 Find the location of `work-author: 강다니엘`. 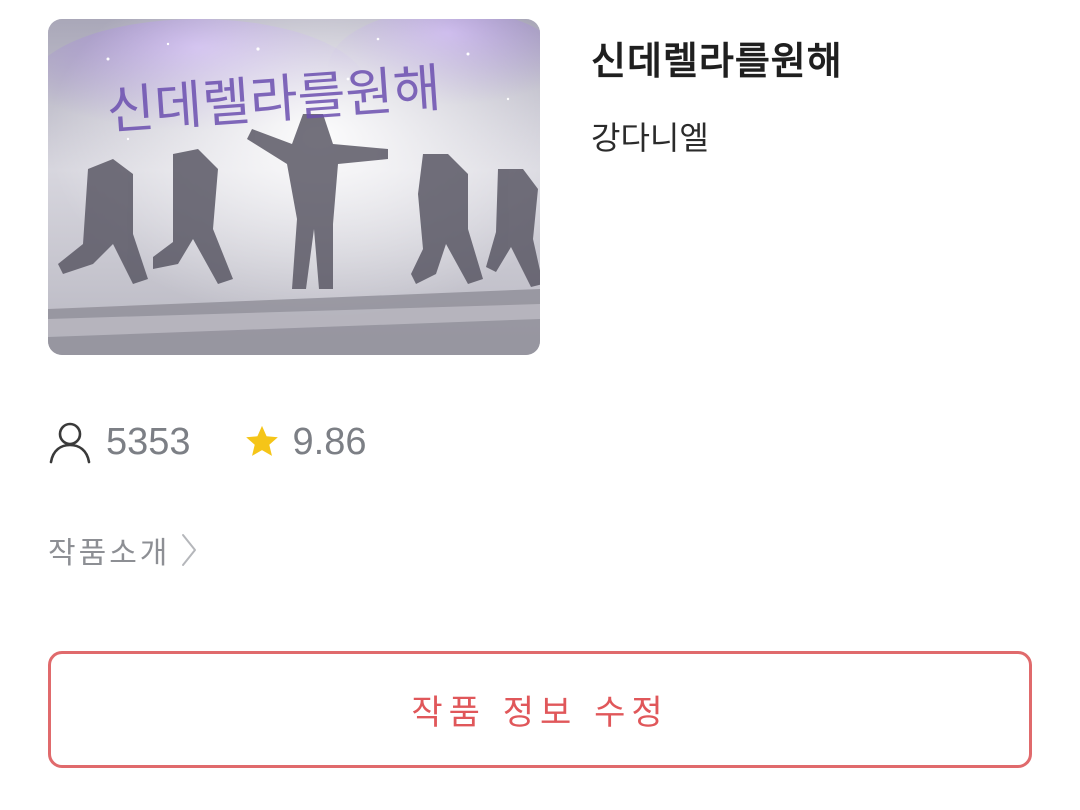

work-author: 강다니엘 is located at coordinates (650, 138).